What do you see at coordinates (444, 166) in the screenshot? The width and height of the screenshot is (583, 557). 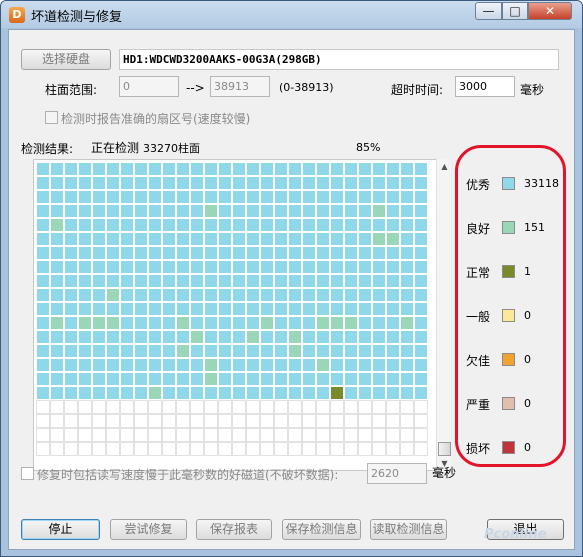 I see `scroll-up-arrow-icon: ▲` at bounding box center [444, 166].